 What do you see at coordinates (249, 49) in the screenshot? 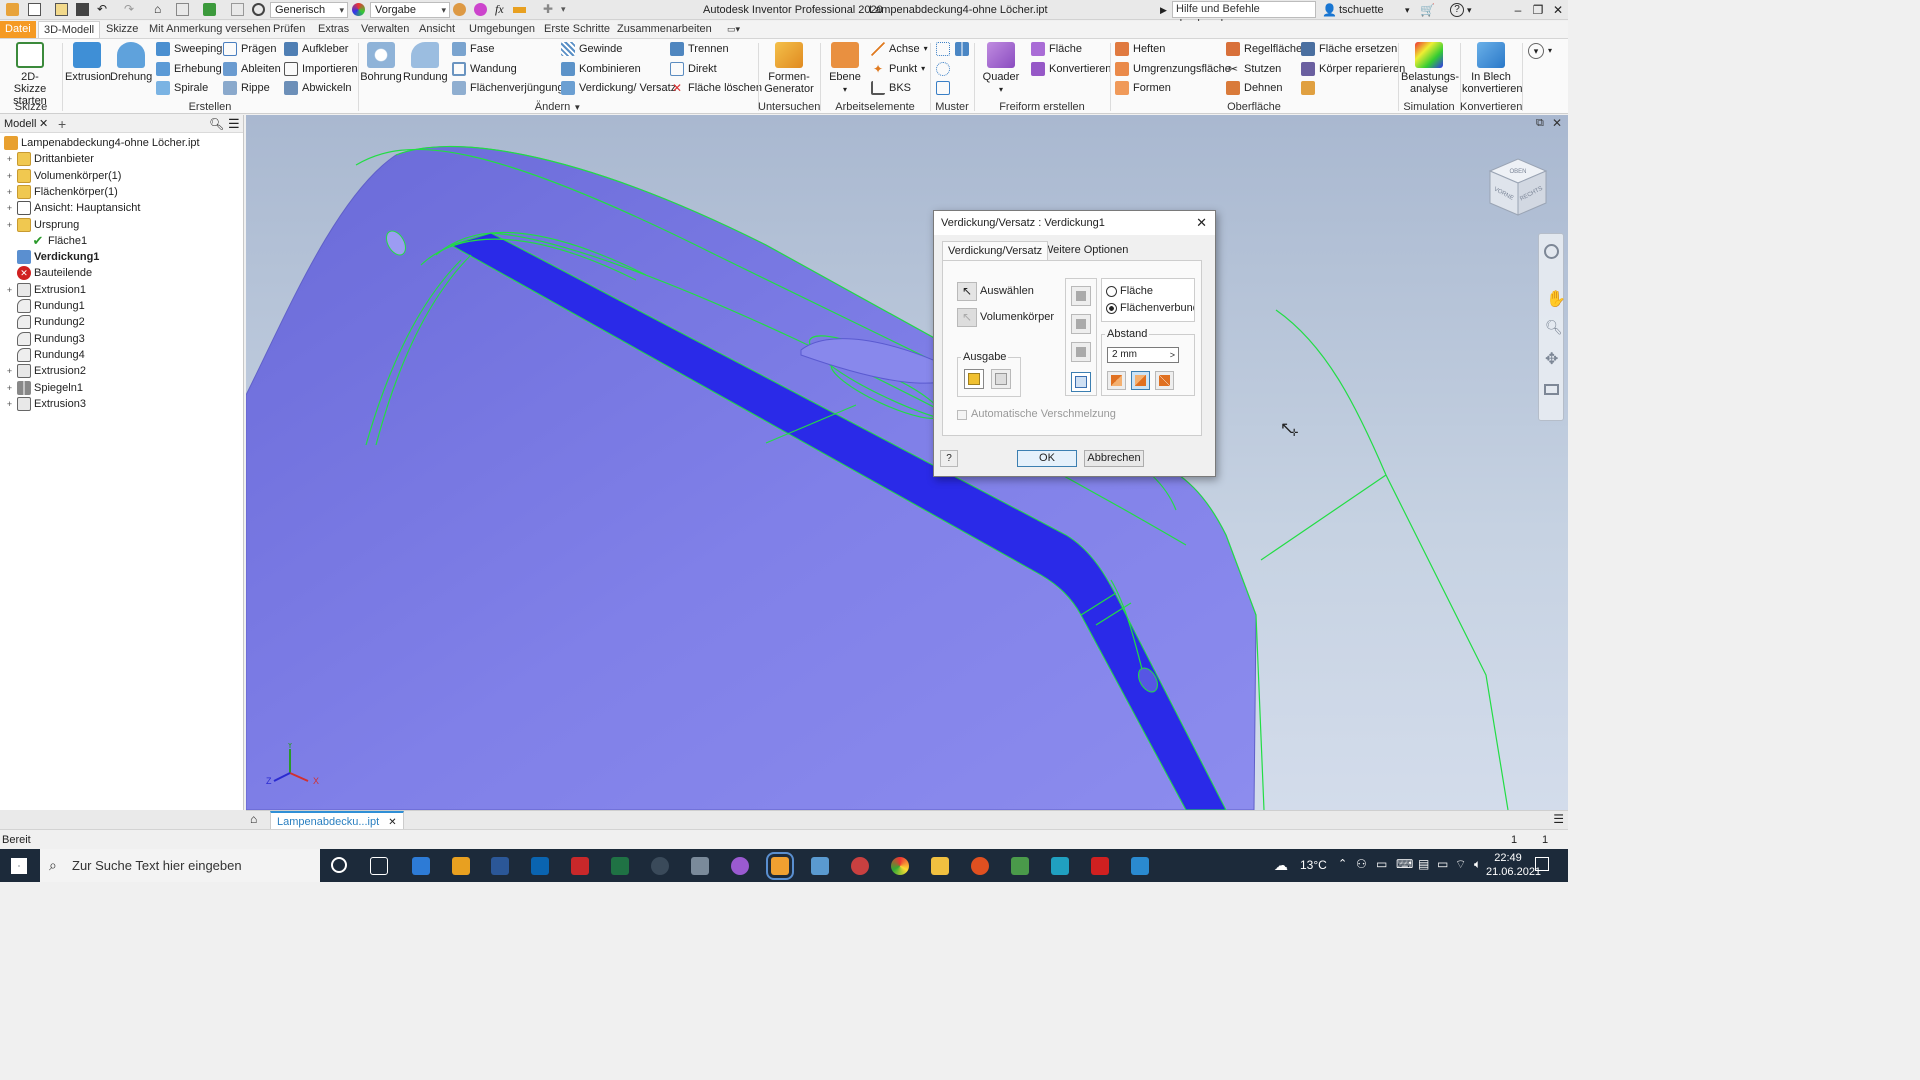
I see `emboss-button: Prägen` at bounding box center [249, 49].